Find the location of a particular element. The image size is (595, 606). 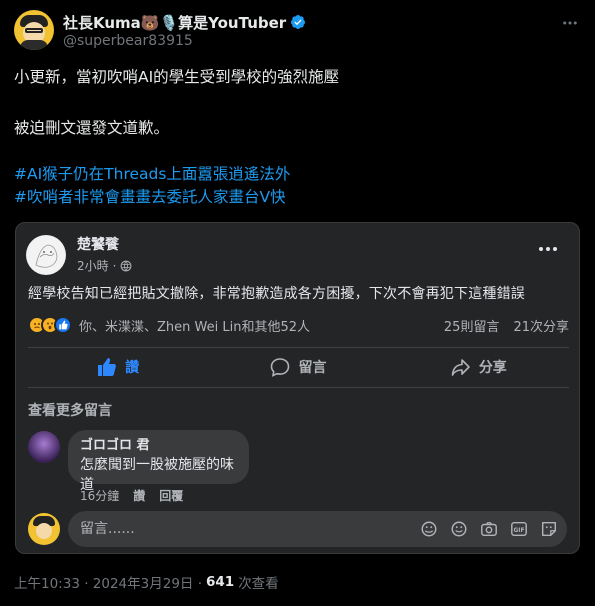

camera-icon is located at coordinates (489, 529).